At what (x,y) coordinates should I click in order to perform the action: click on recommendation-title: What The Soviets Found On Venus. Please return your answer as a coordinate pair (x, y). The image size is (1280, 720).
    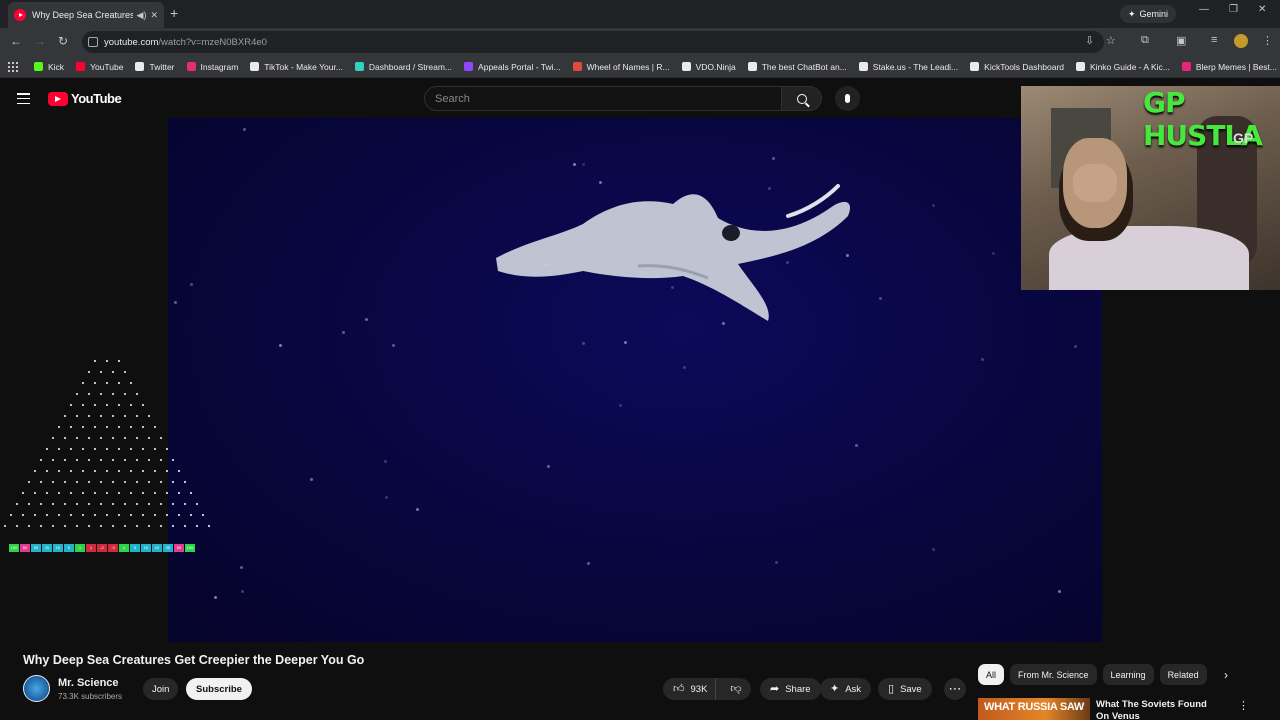
    Looking at the image, I should click on (1158, 709).